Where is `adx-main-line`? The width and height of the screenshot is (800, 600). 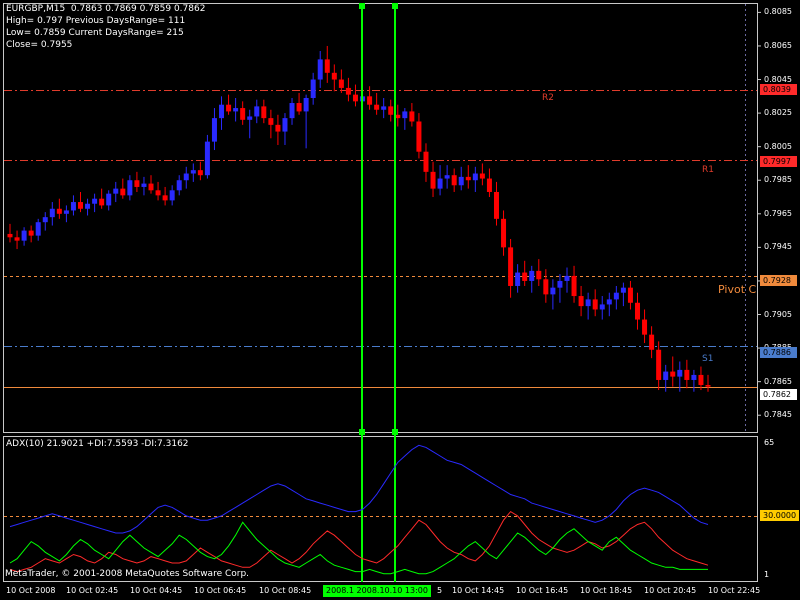
adx-main-line is located at coordinates (359, 489).